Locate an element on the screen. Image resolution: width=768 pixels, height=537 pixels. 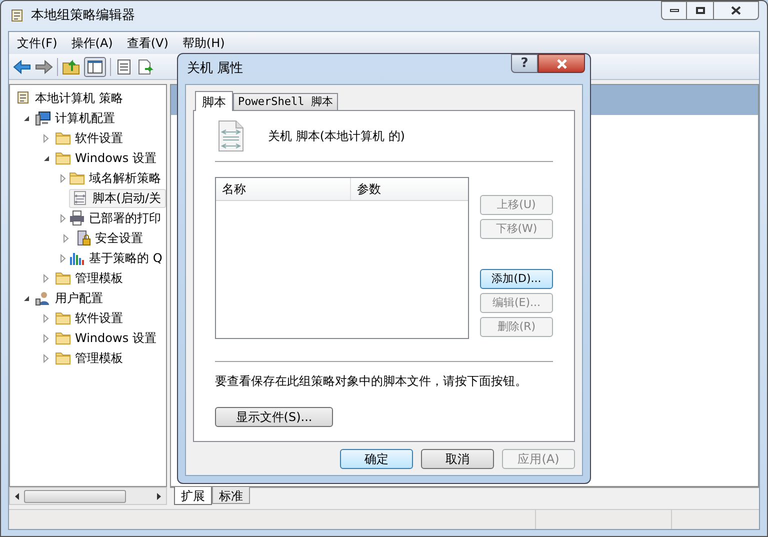
forward-arrow-icon is located at coordinates (44, 66).